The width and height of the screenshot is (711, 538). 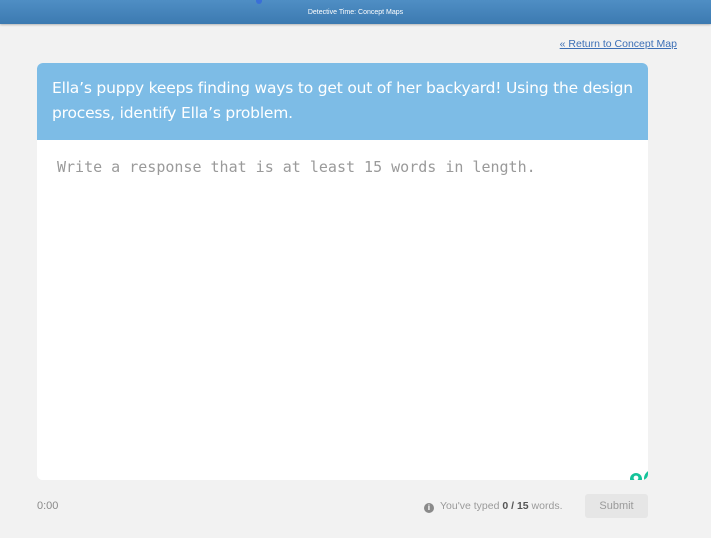 What do you see at coordinates (616, 506) in the screenshot?
I see `submit-button: Submit` at bounding box center [616, 506].